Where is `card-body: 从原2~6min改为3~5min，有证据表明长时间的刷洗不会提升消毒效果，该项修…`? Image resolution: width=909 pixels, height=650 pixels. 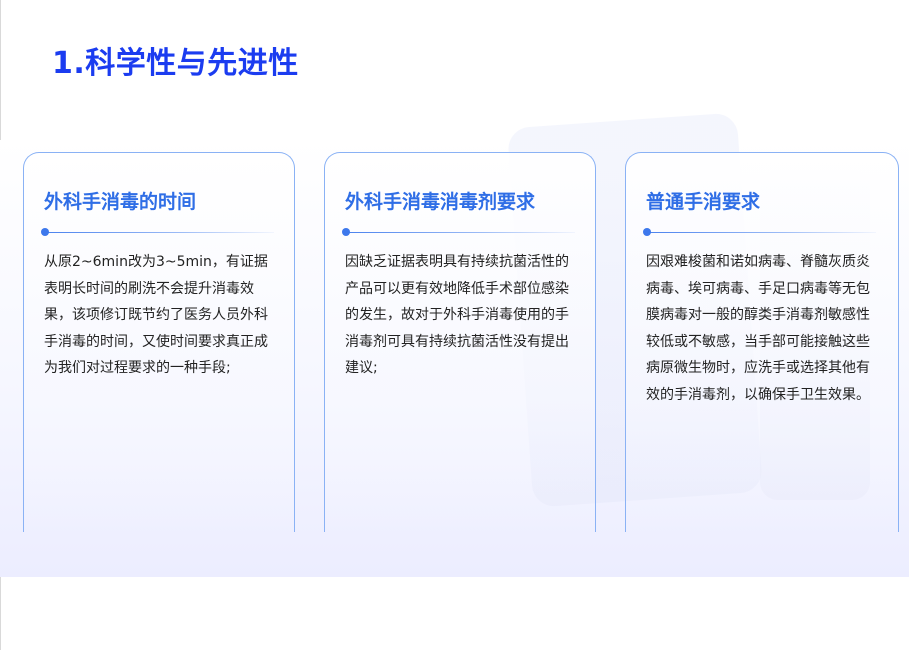 card-body: 从原2~6min改为3~5min，有证据表明长时间的刷洗不会提升消毒效果，该项修… is located at coordinates (156, 315).